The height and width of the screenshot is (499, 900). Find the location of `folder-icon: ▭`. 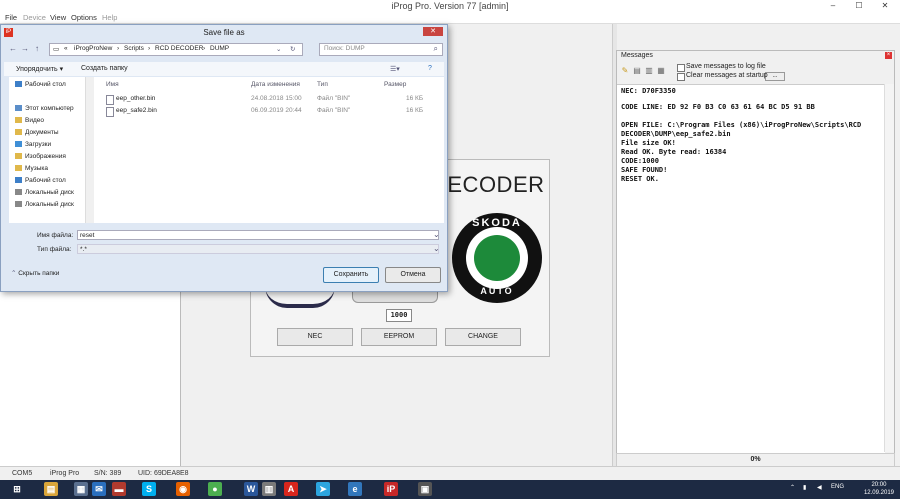

folder-icon: ▭ is located at coordinates (56, 49).